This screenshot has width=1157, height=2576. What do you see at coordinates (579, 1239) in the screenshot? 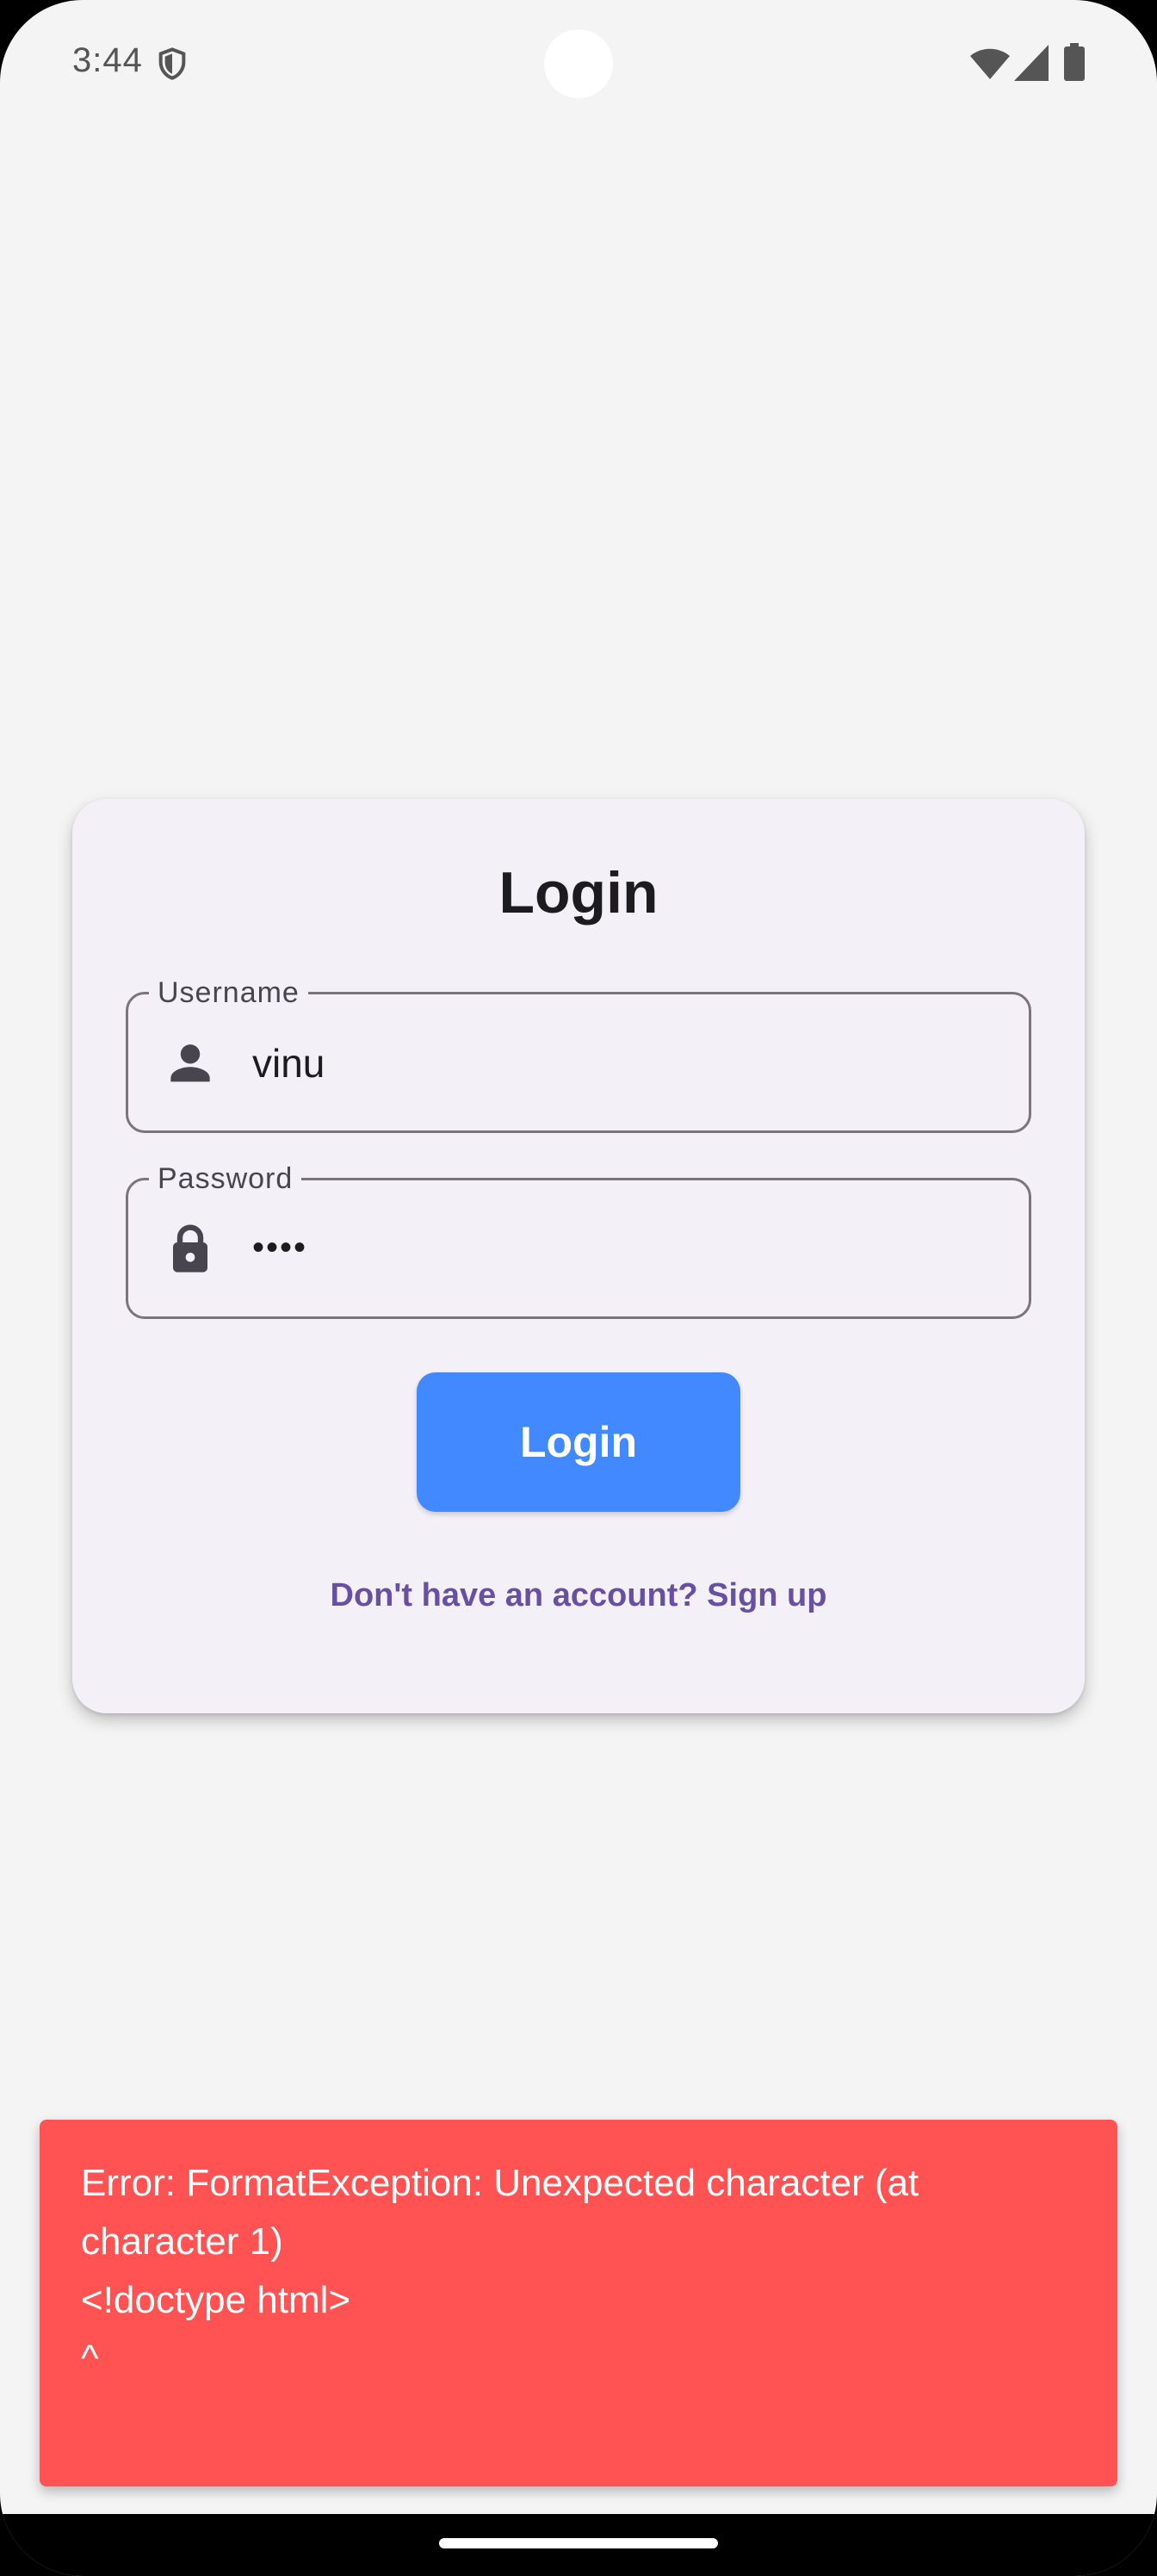
I see `password-field: Password ••••` at bounding box center [579, 1239].